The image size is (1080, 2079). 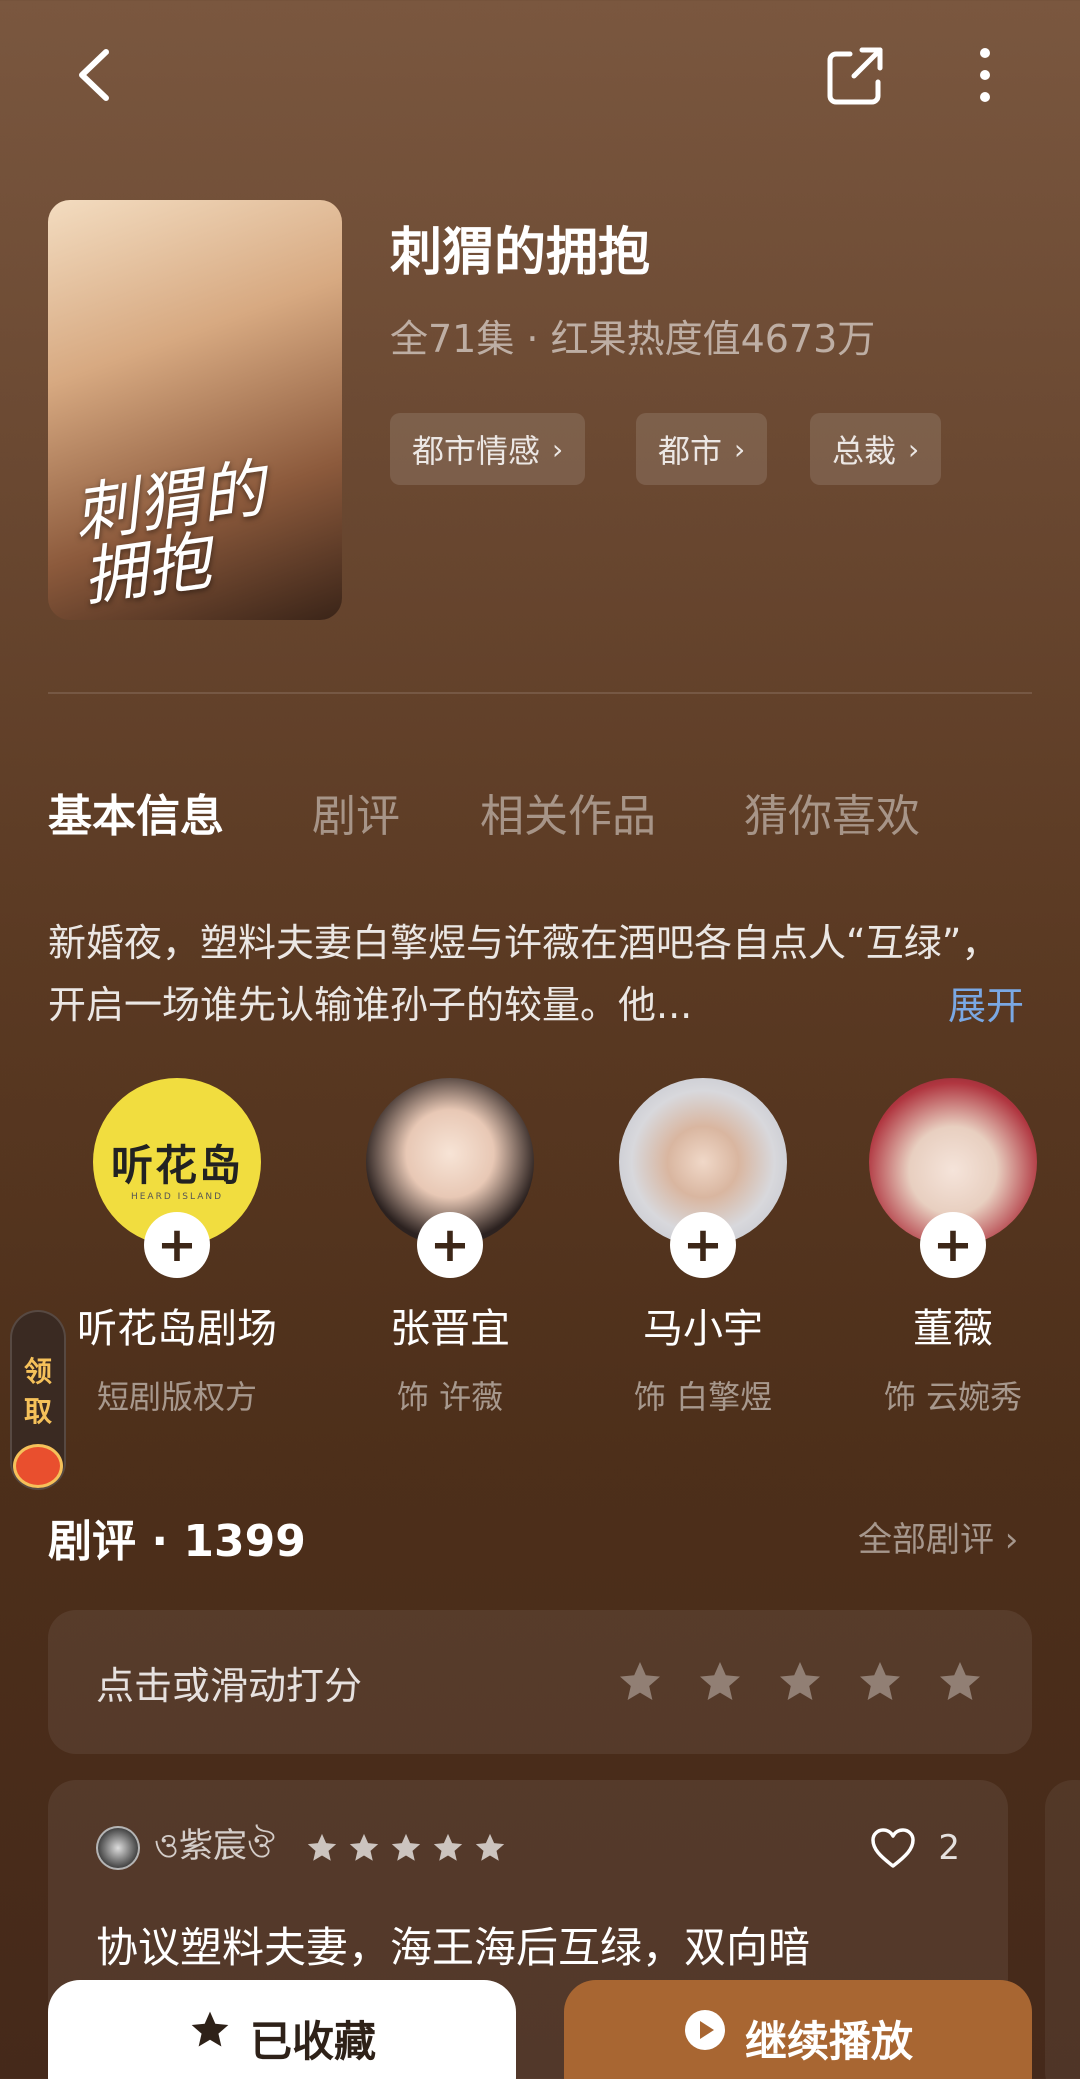 I want to click on more-button, so click(x=985, y=75).